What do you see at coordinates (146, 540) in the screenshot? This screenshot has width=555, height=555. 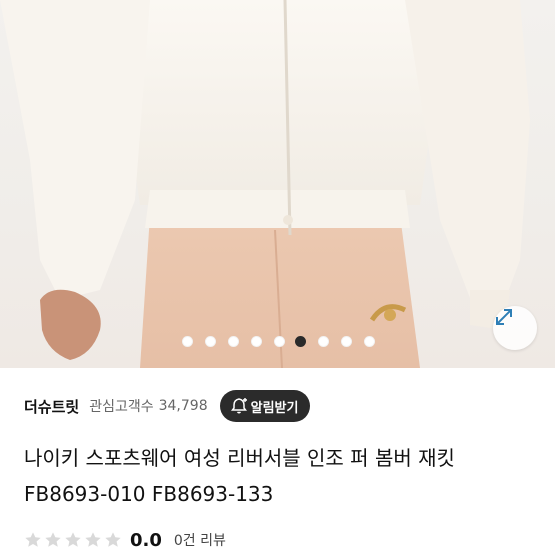 I see `rating-score: 0.0` at bounding box center [146, 540].